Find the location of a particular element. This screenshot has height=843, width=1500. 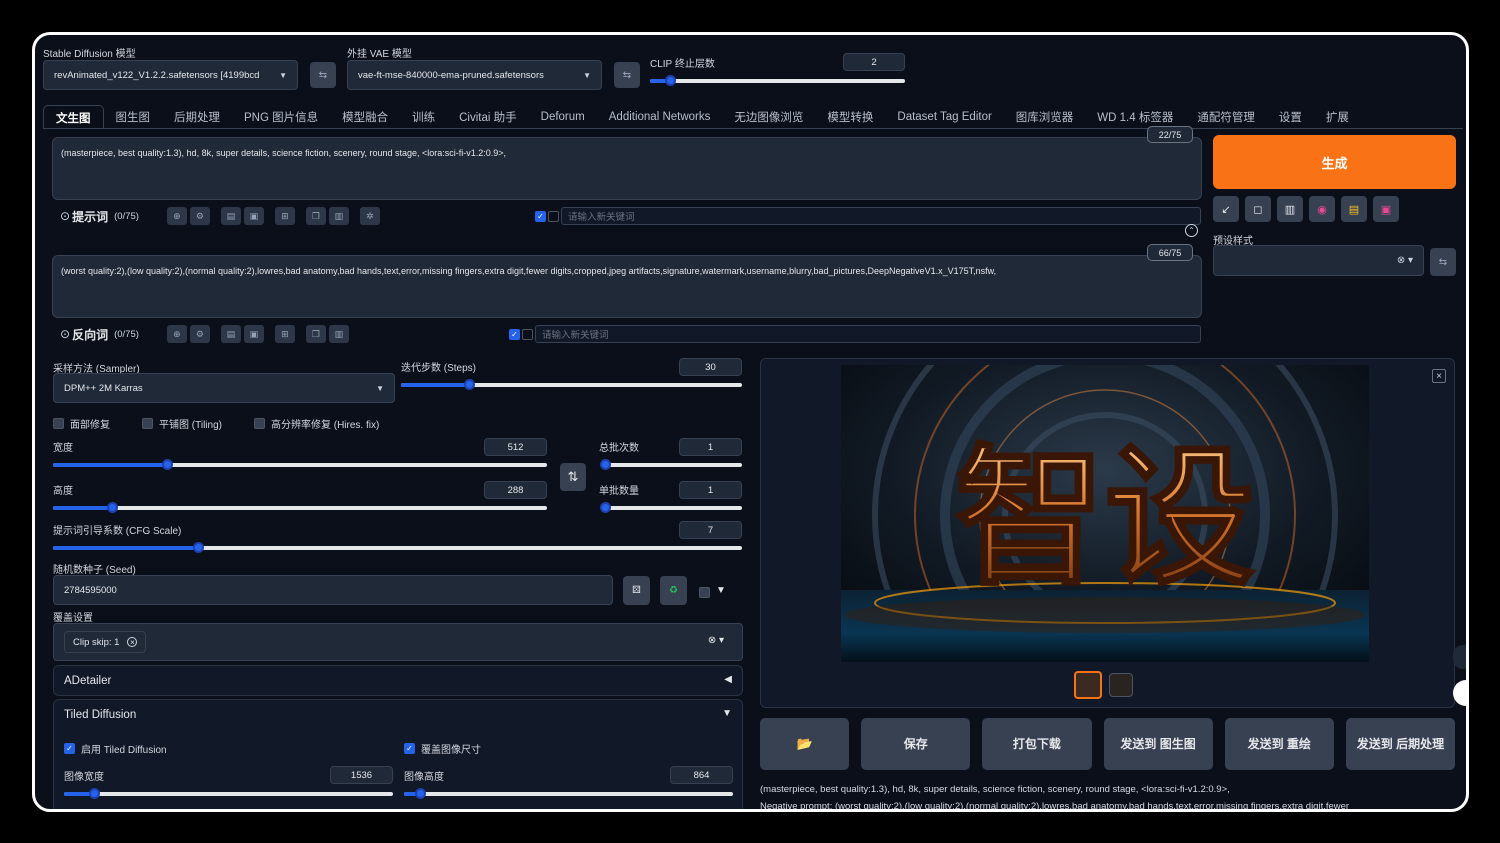

refresh-style-button: ⇆ is located at coordinates (1443, 262).